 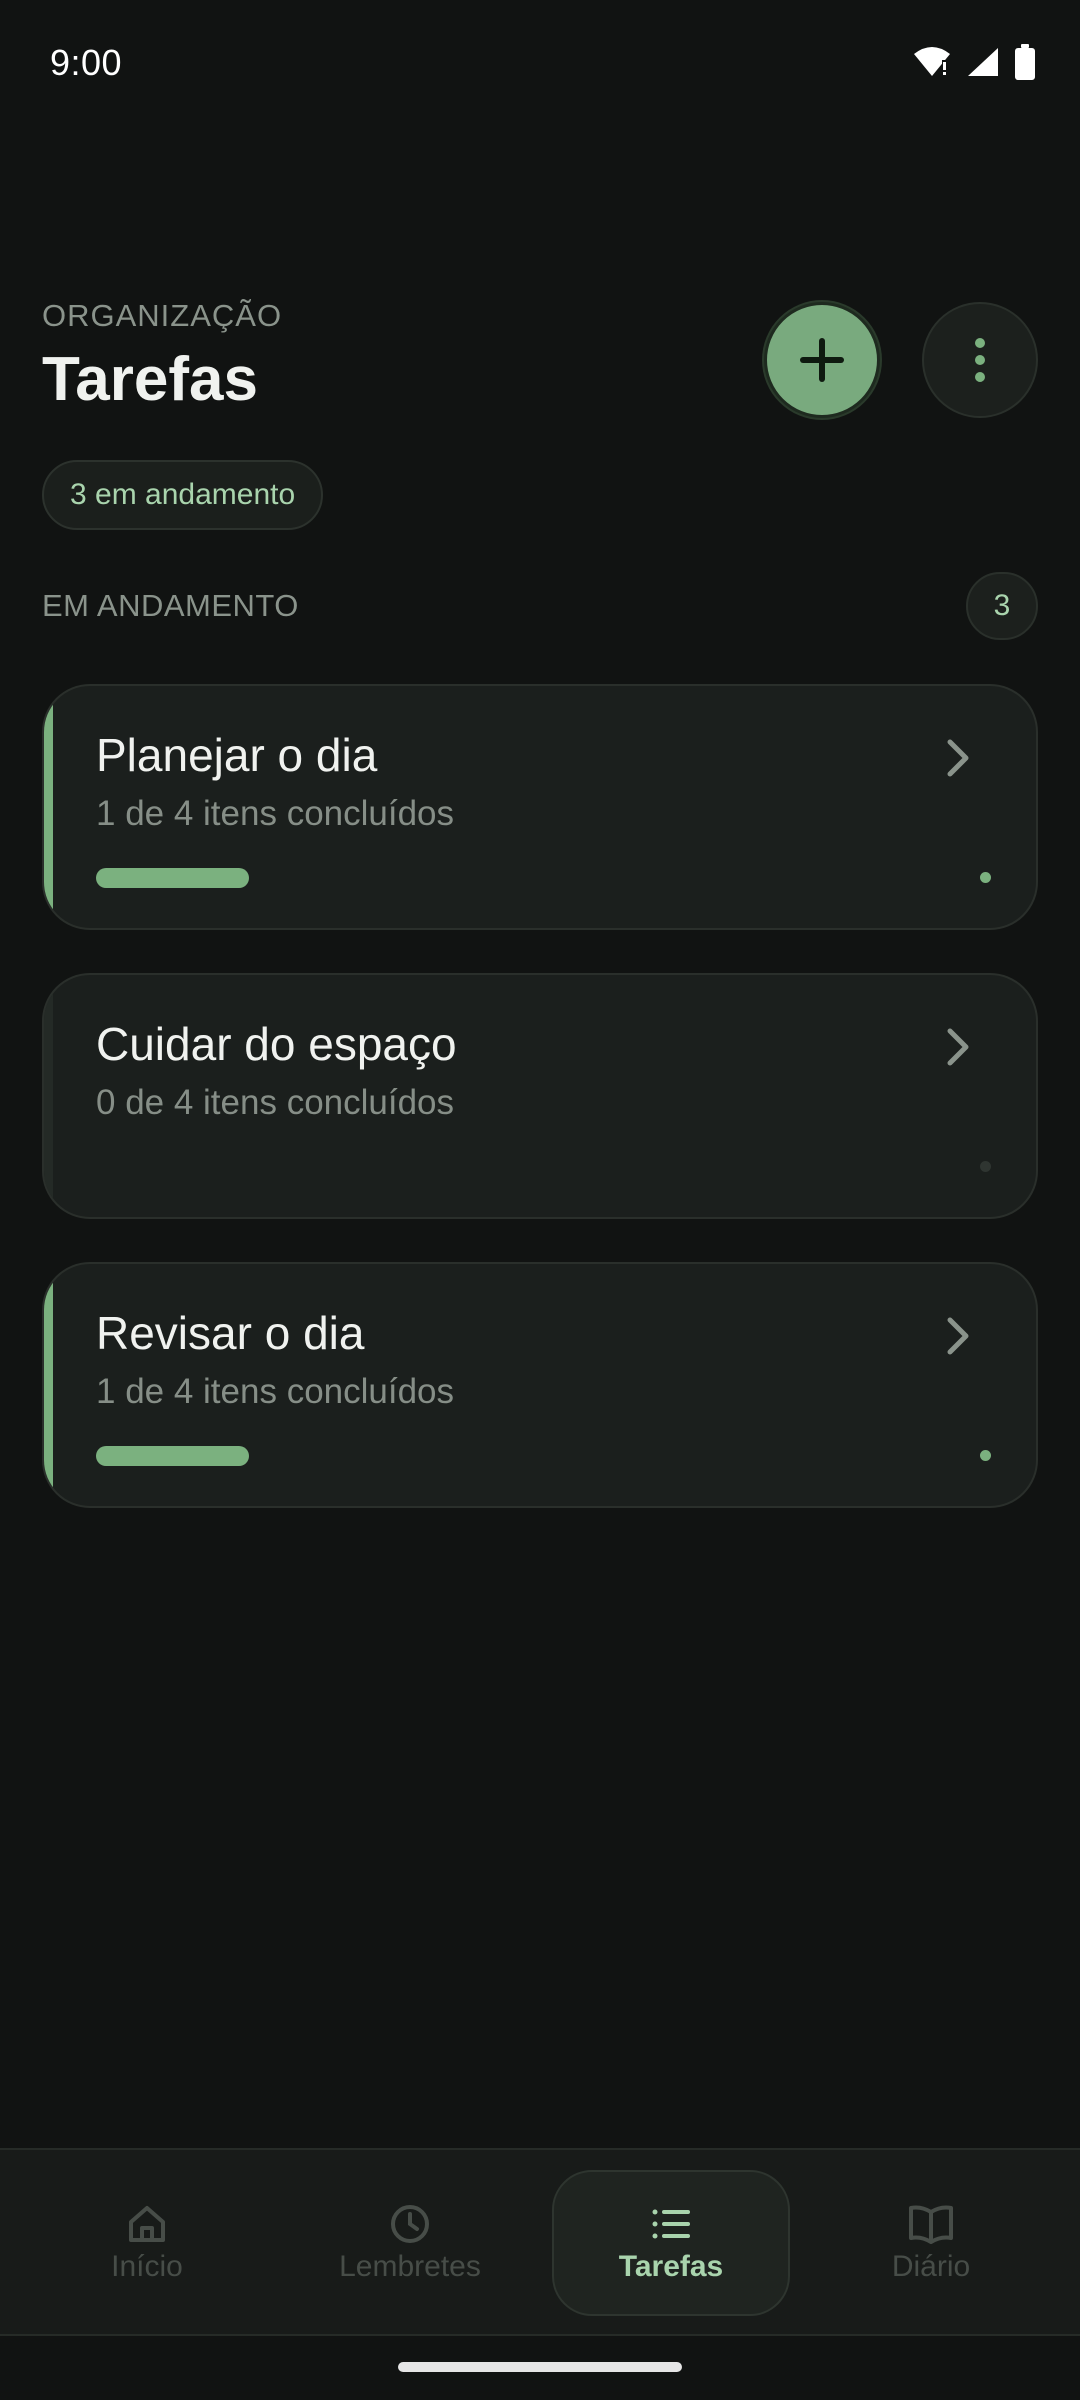 I want to click on nav-label: Início, so click(x=147, y=2266).